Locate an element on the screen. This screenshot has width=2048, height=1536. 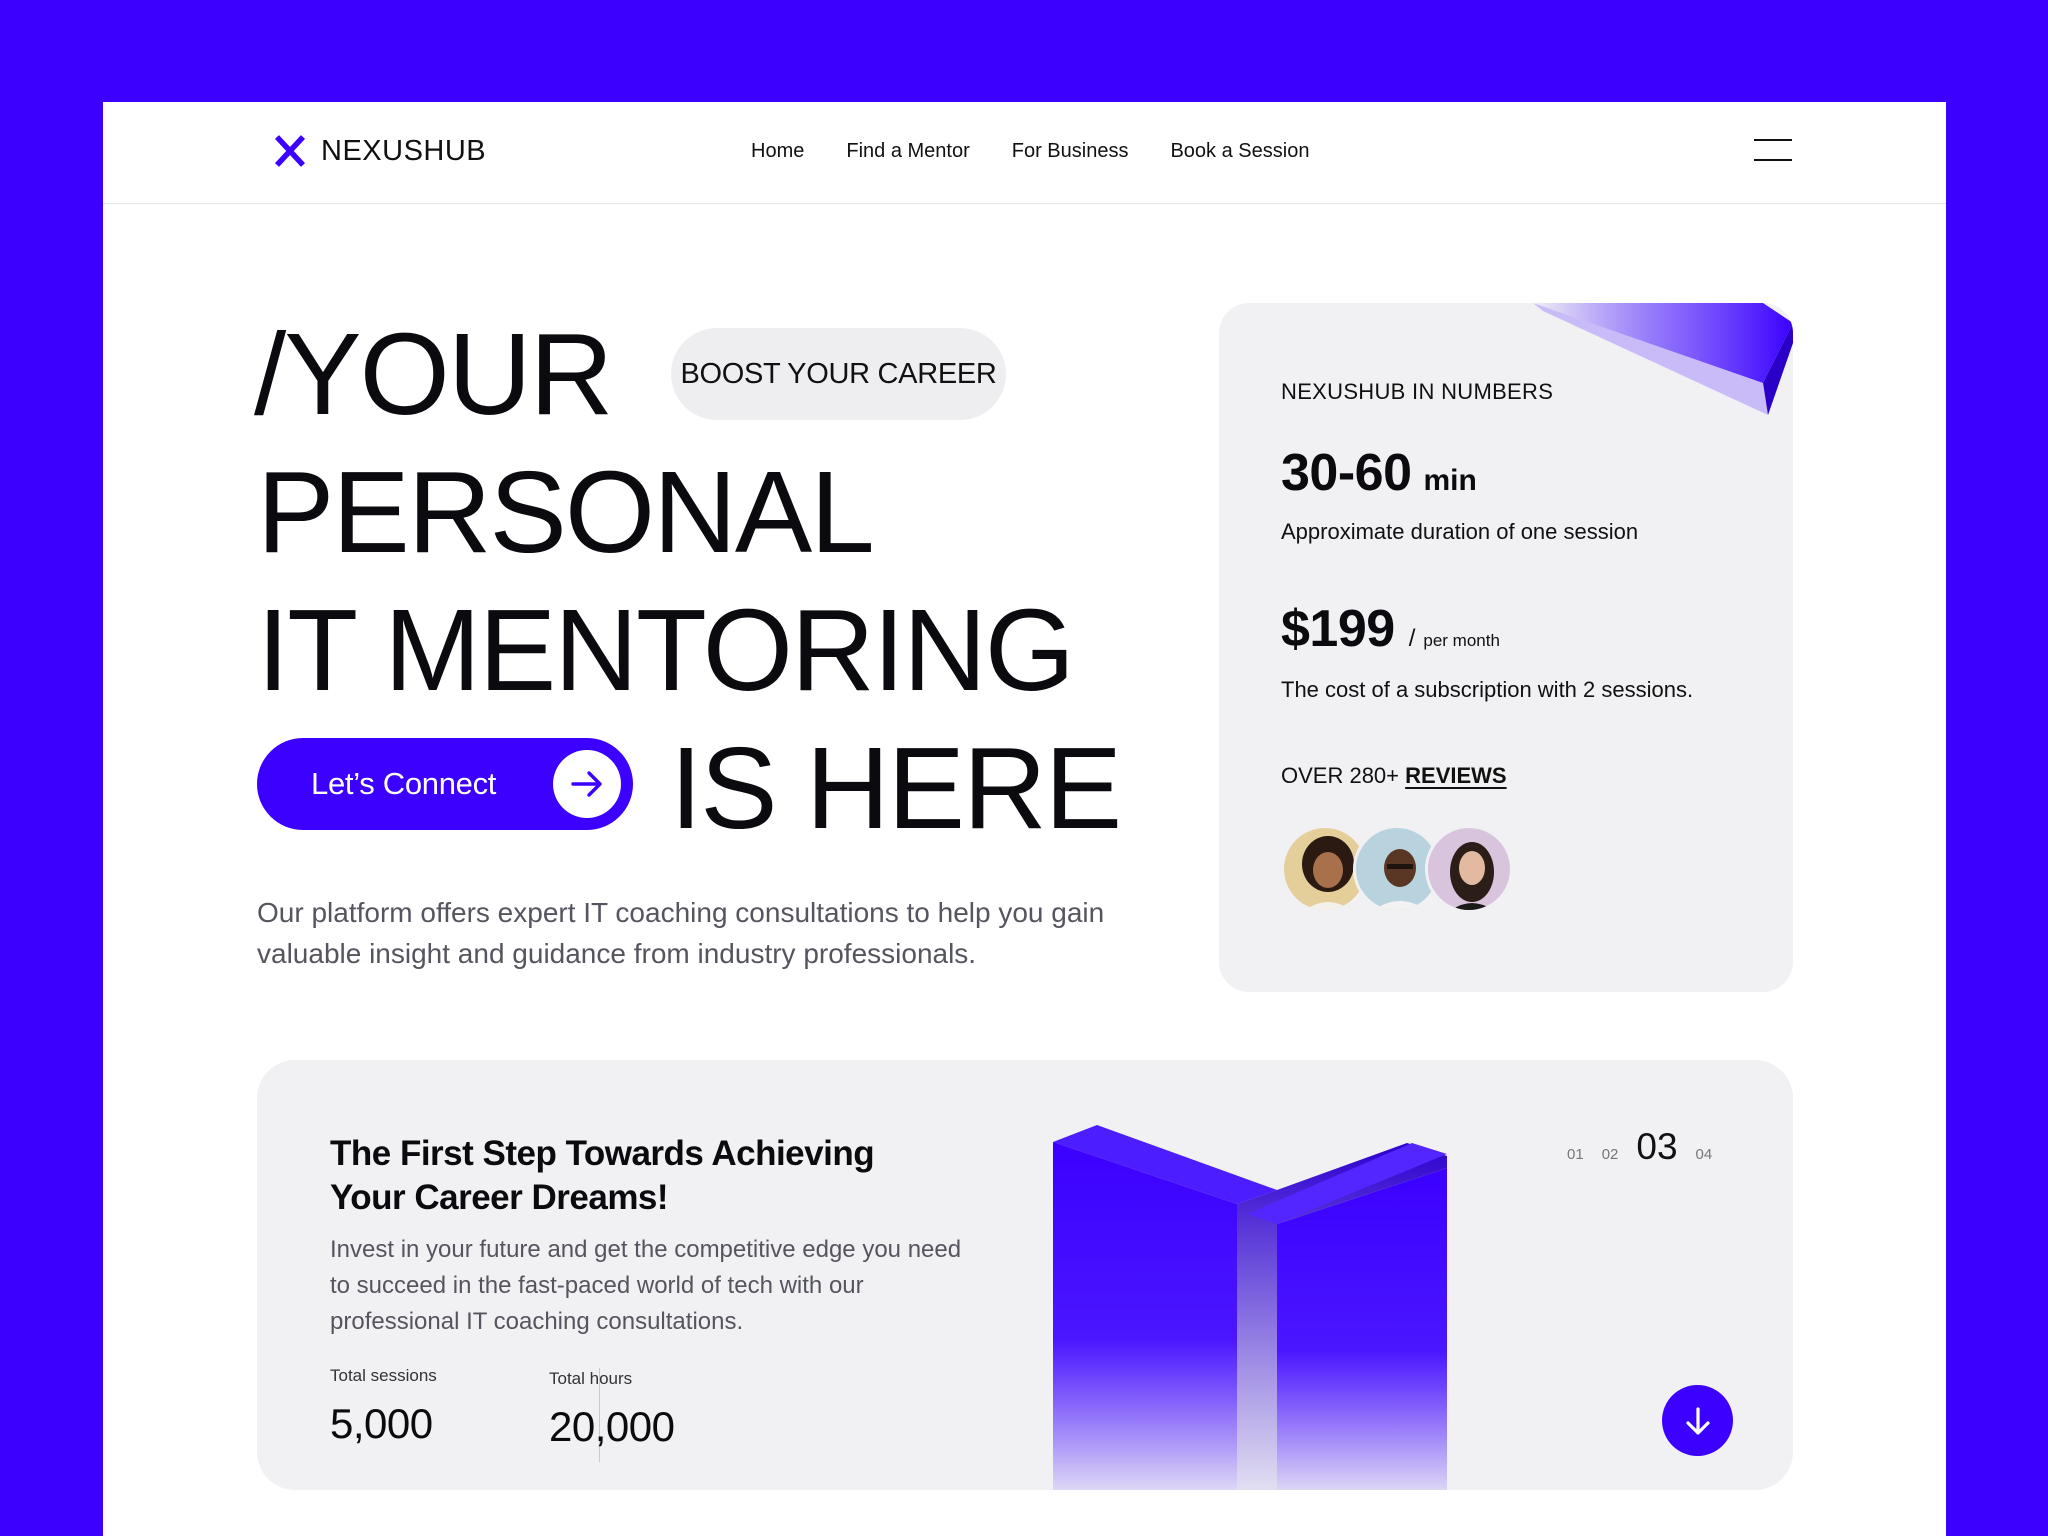
brand-name: NEXUSHUB is located at coordinates (404, 150).